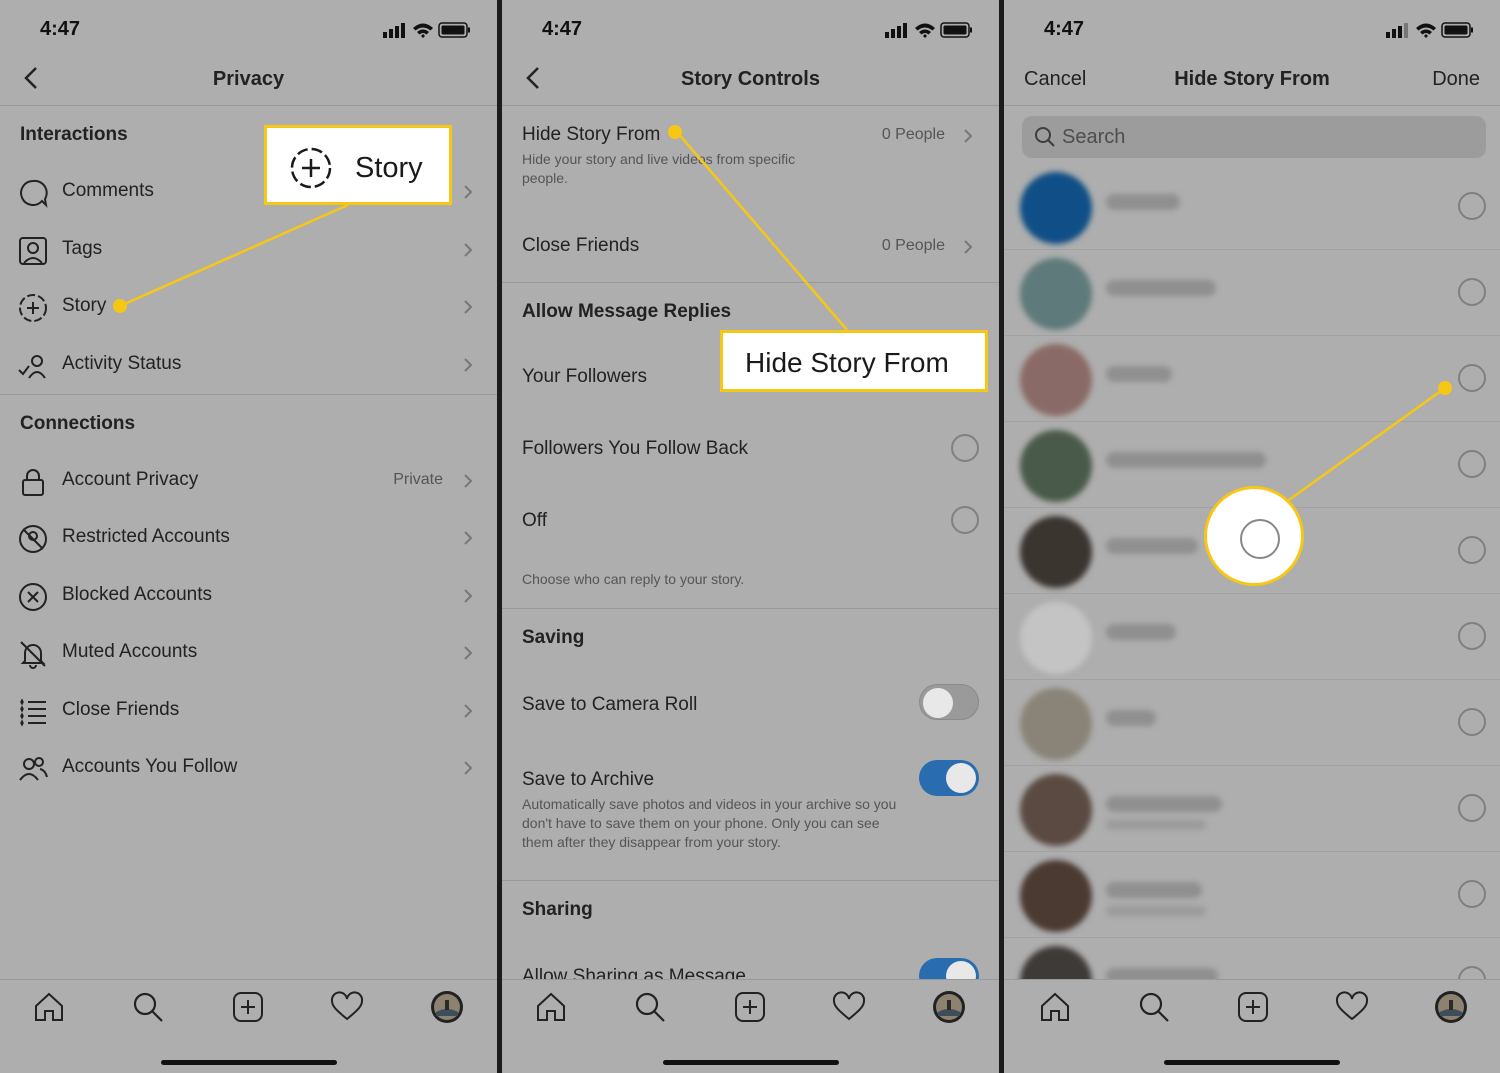  I want to click on row-label: Accounts You Follow, so click(150, 766).